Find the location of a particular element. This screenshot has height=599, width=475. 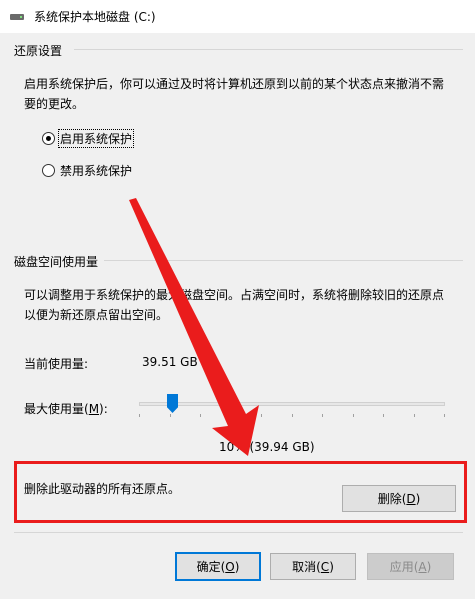

ok-button: 确定(O) is located at coordinates (218, 566).